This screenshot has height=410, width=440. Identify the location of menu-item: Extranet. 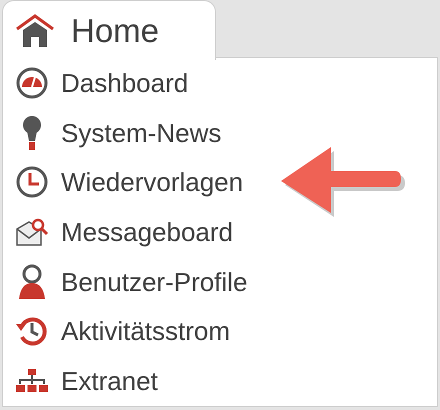
(109, 381).